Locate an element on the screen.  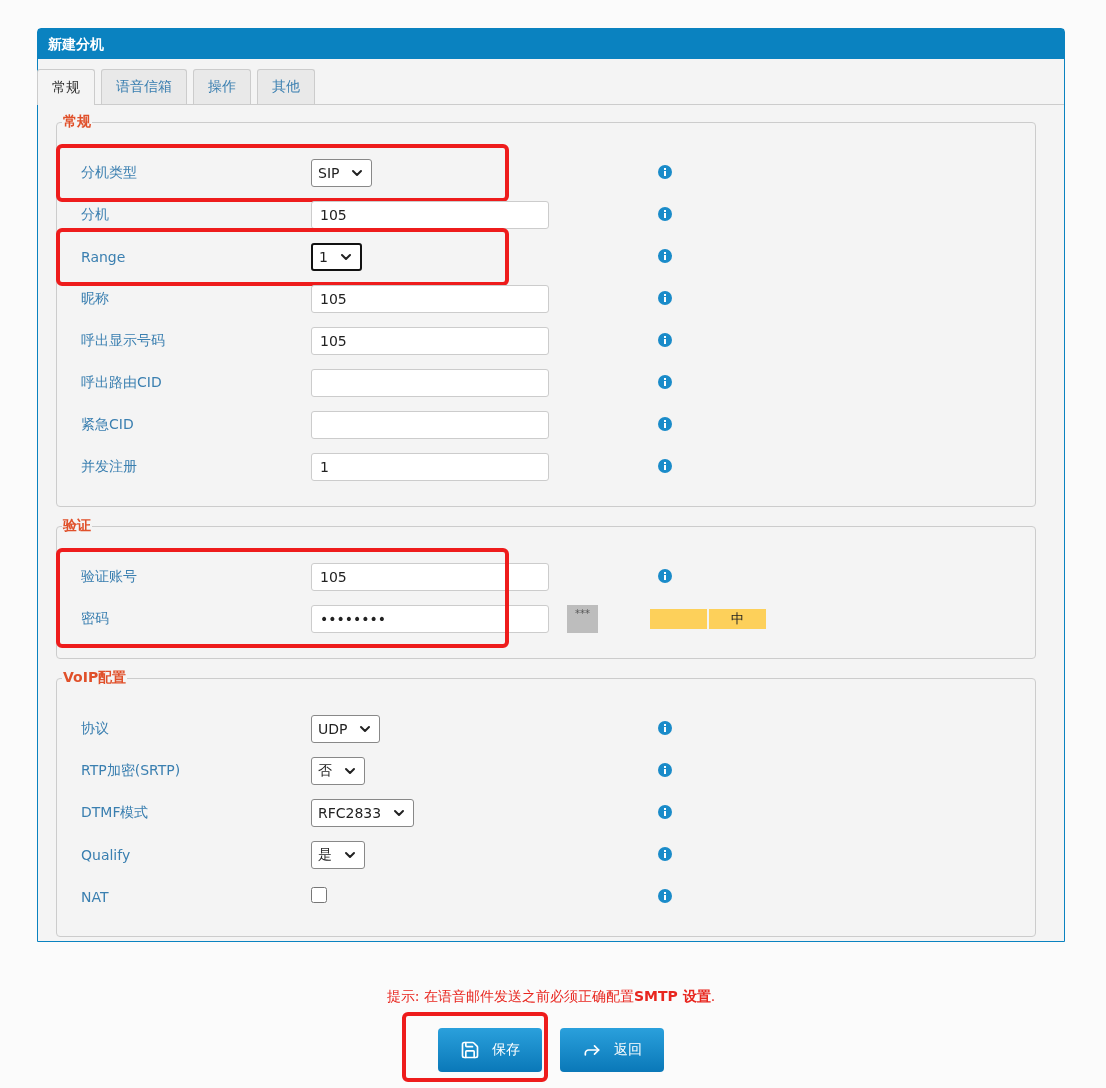
field-label: Range is located at coordinates (104, 257).